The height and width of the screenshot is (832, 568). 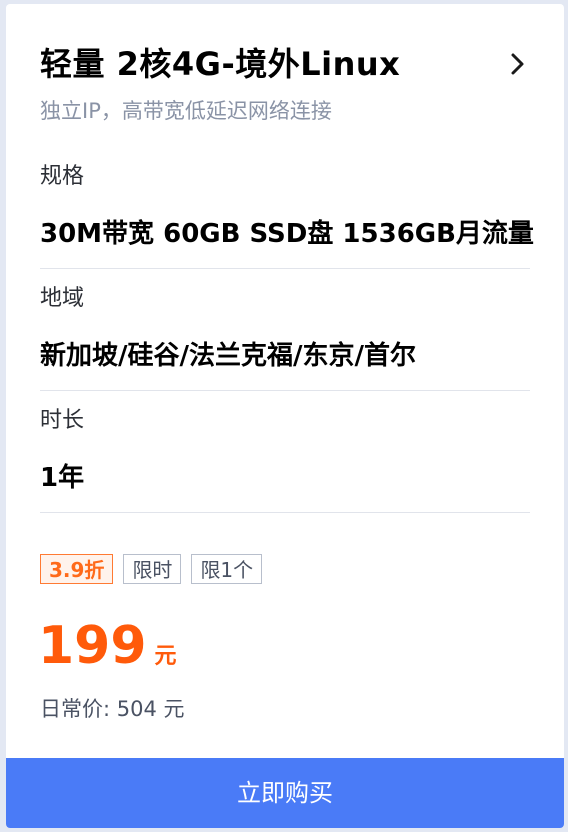 I want to click on card-header: 轻量 2核4G-境外Linux 独立IP，高带宽低延迟网络连接, so click(x=285, y=84).